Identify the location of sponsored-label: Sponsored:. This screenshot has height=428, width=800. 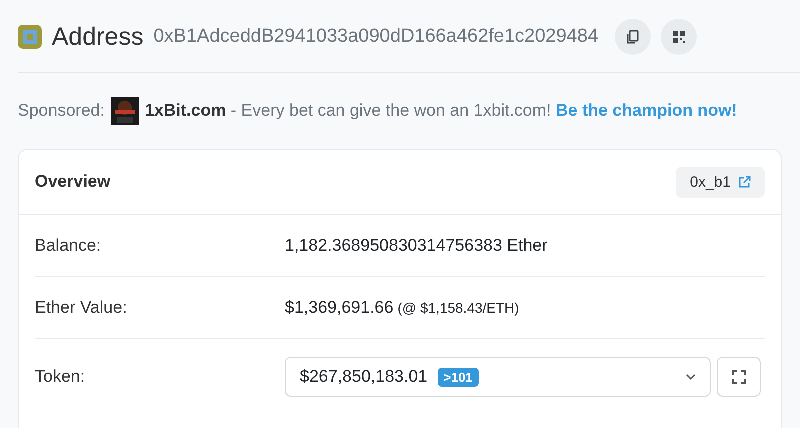
(61, 111).